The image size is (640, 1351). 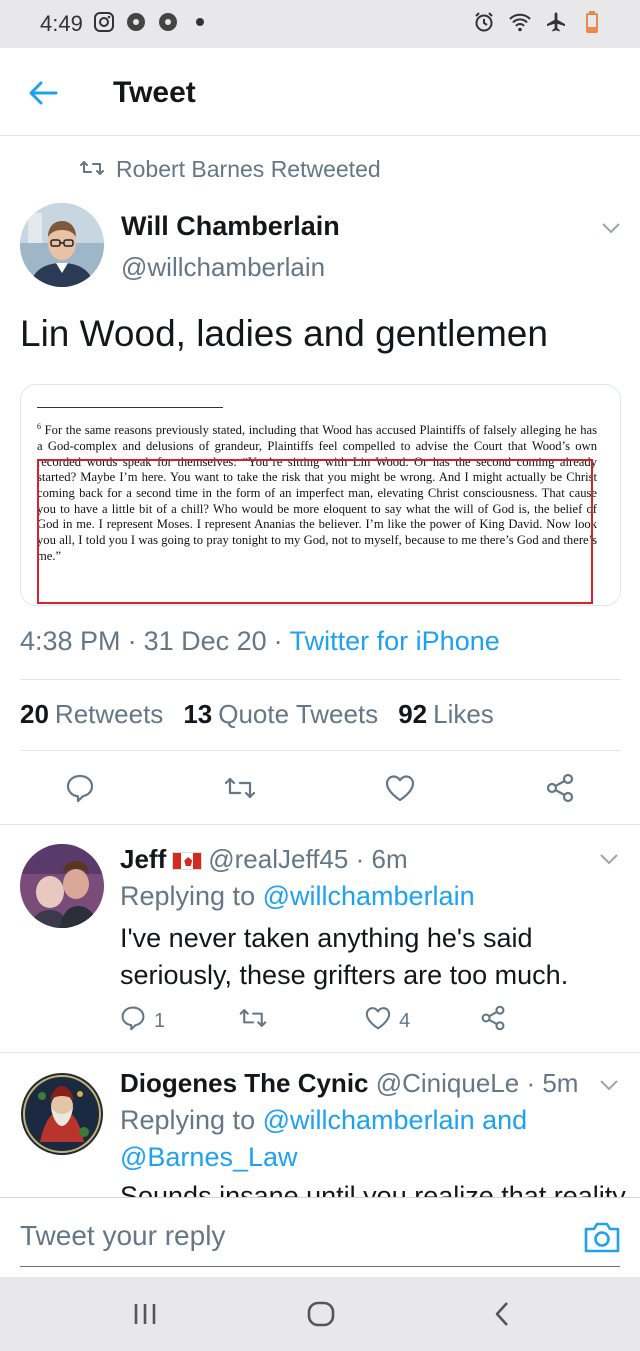 I want to click on airplane-mode-icon, so click(x=556, y=22).